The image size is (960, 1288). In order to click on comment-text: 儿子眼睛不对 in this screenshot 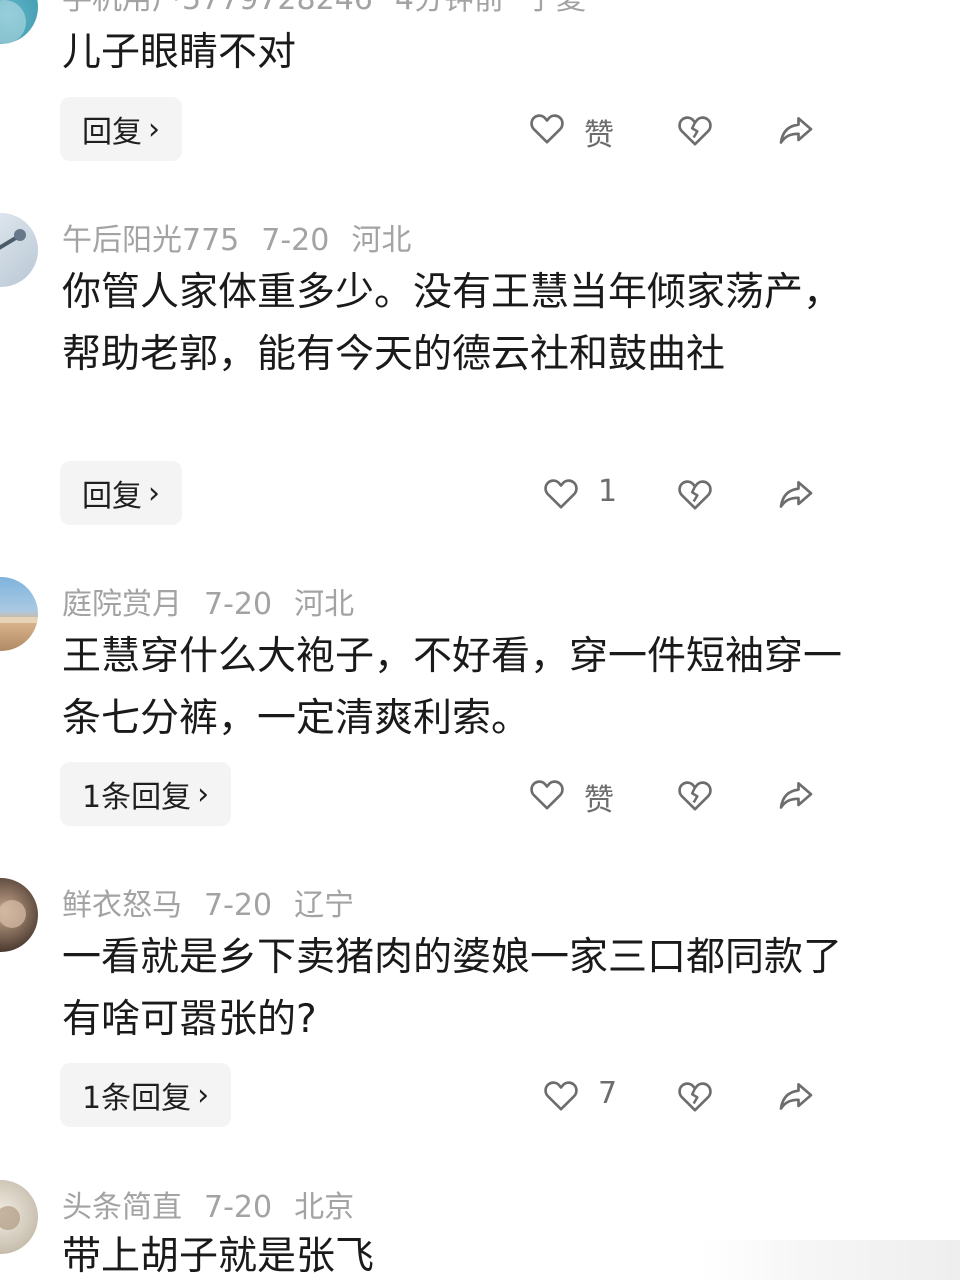, I will do `click(179, 52)`.